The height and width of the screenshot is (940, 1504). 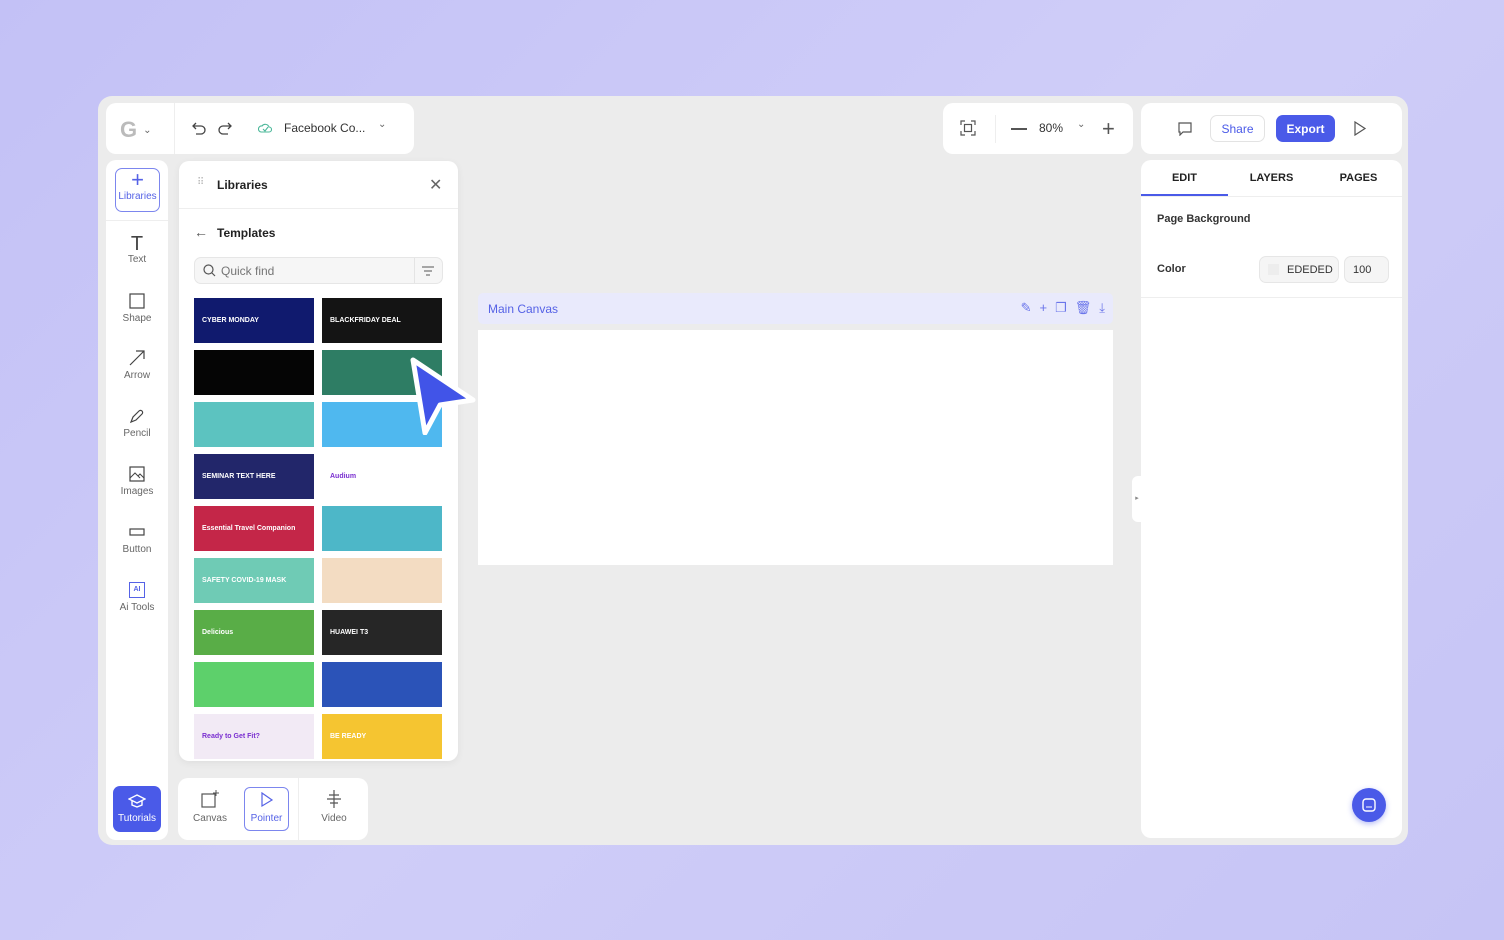 I want to click on canvas-header: Main Canvas ✎ + ❐ 🗑︎ ⤓, so click(x=795, y=308).